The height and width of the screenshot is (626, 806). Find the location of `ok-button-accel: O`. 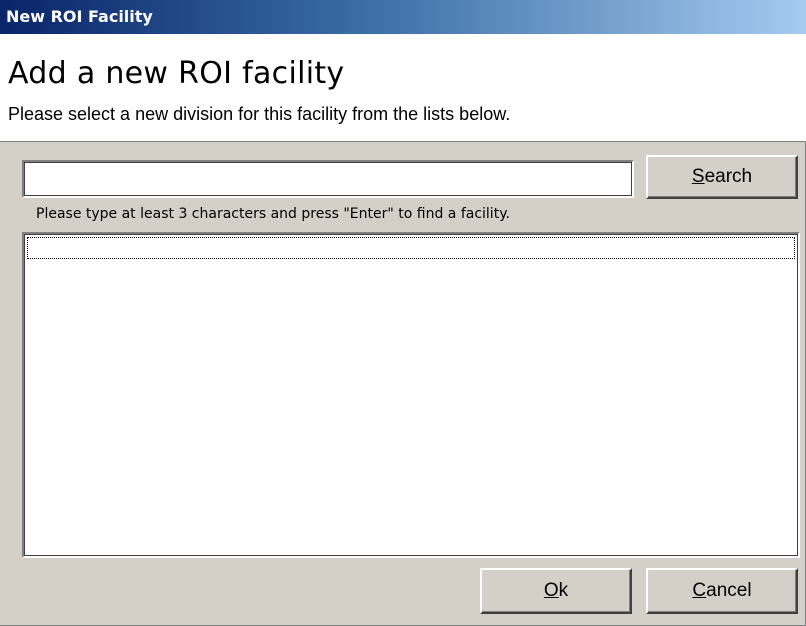

ok-button-accel: O is located at coordinates (551, 590).